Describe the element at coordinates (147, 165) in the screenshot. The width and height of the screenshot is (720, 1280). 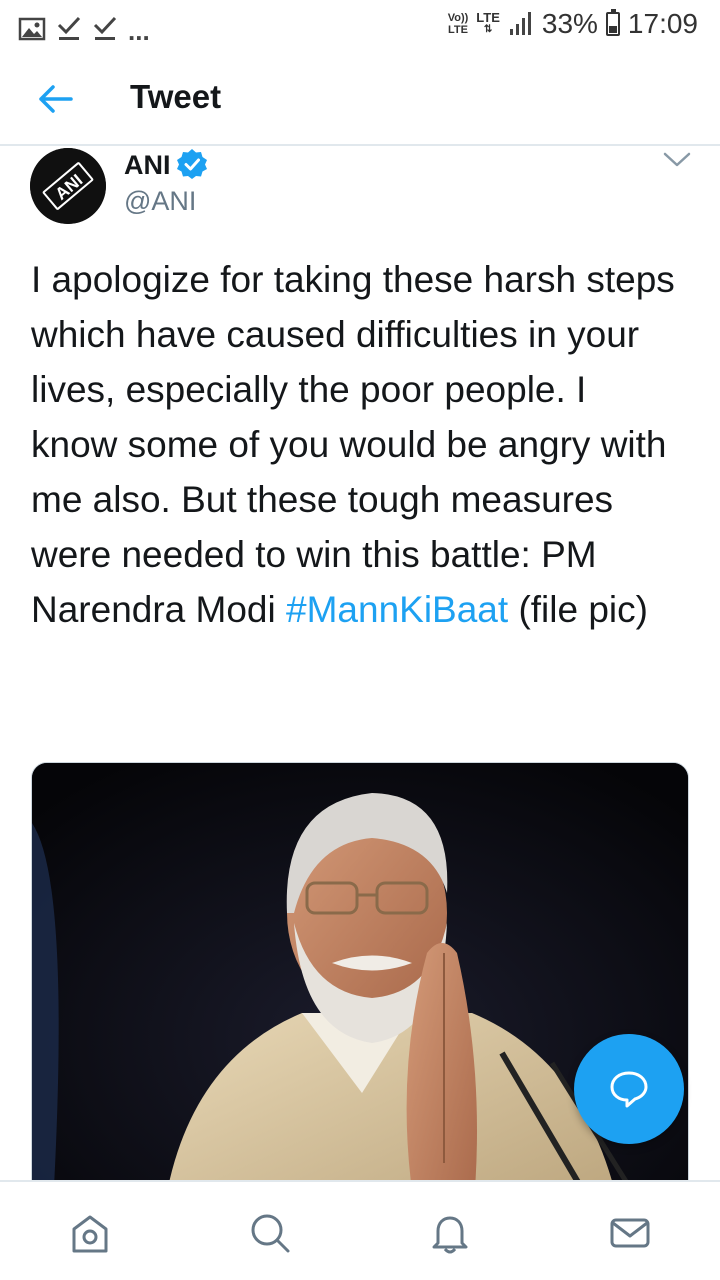
I see `author-name: ANI` at that location.